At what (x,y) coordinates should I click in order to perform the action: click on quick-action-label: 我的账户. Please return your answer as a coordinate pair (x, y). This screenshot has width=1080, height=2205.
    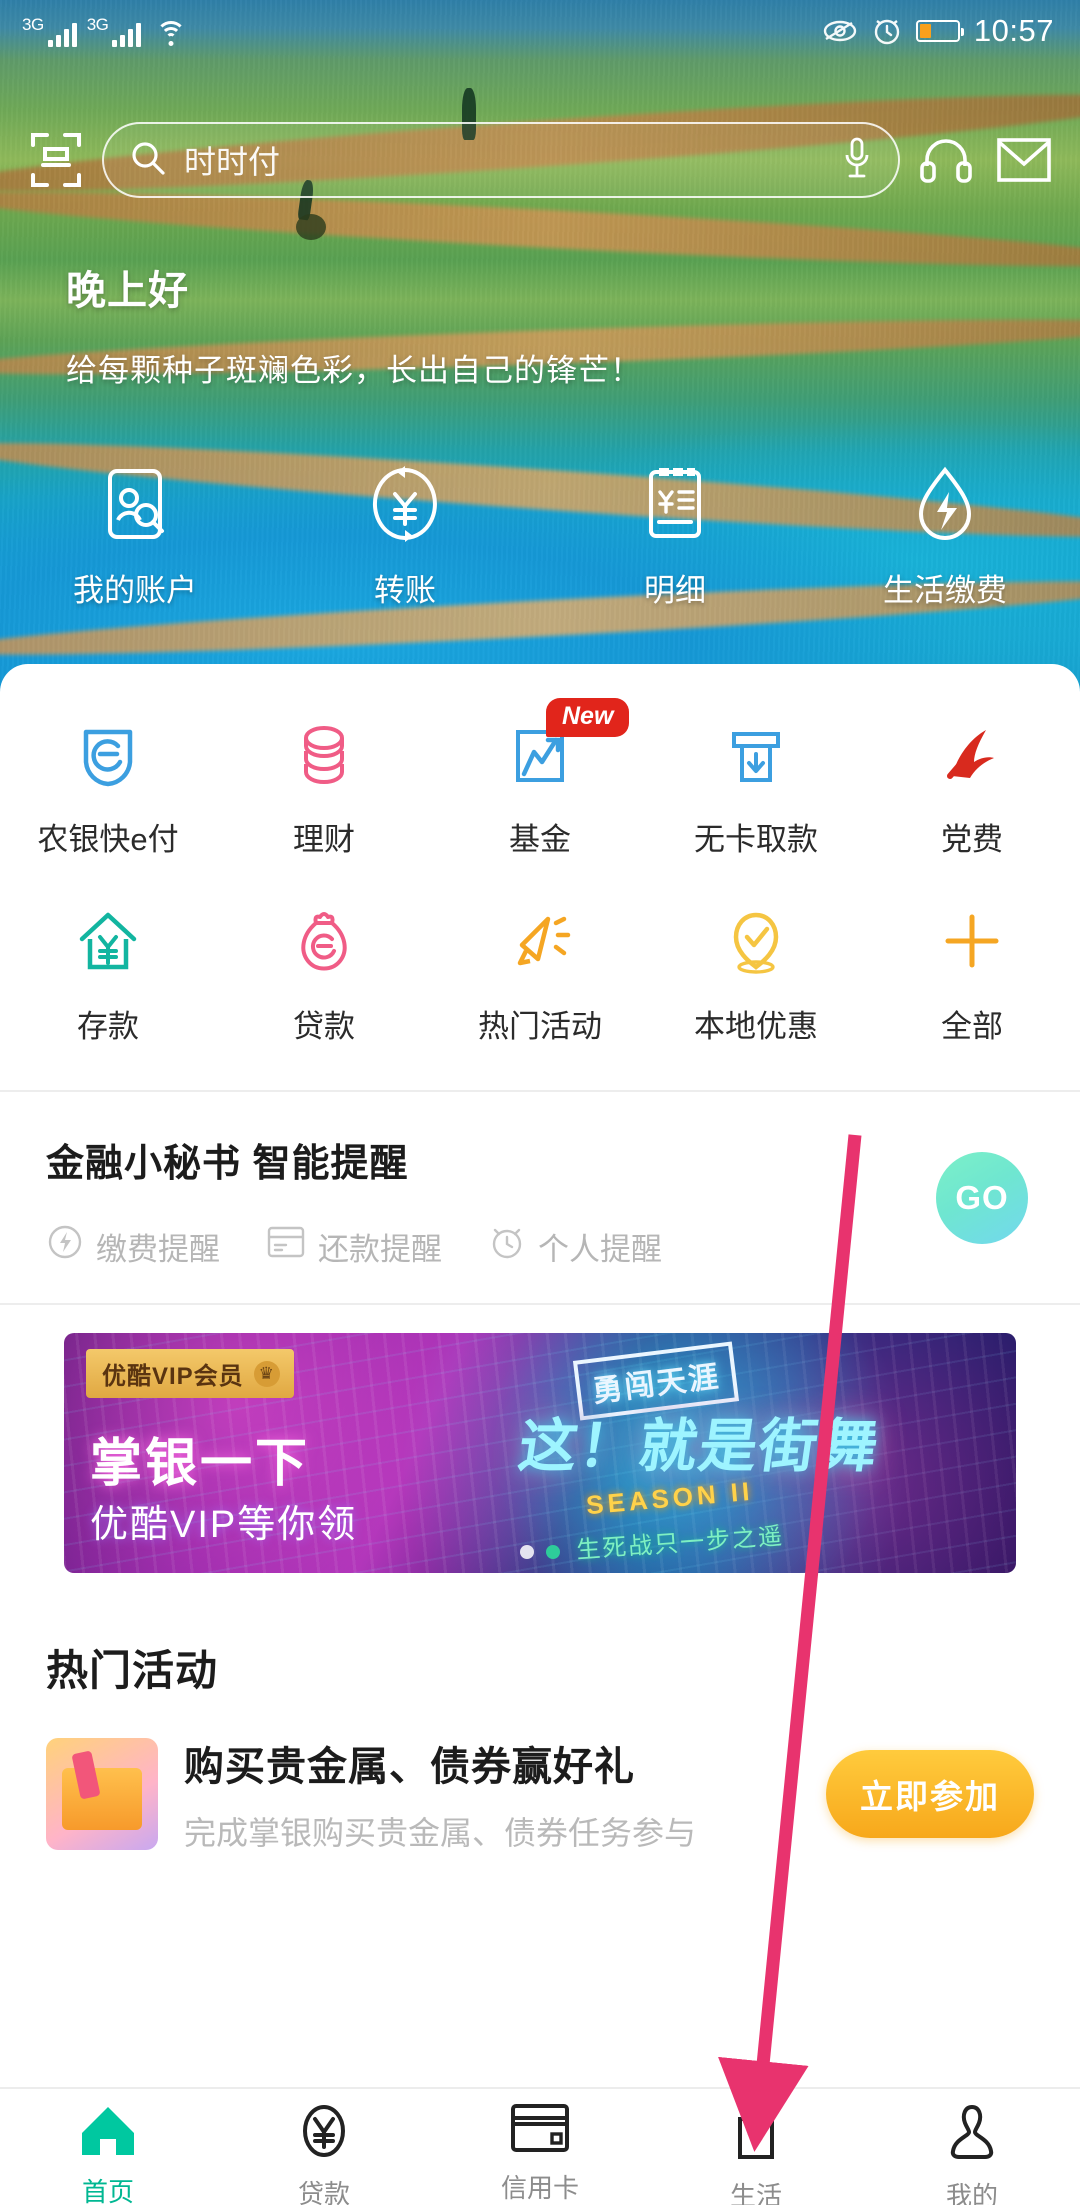
    Looking at the image, I should click on (135, 590).